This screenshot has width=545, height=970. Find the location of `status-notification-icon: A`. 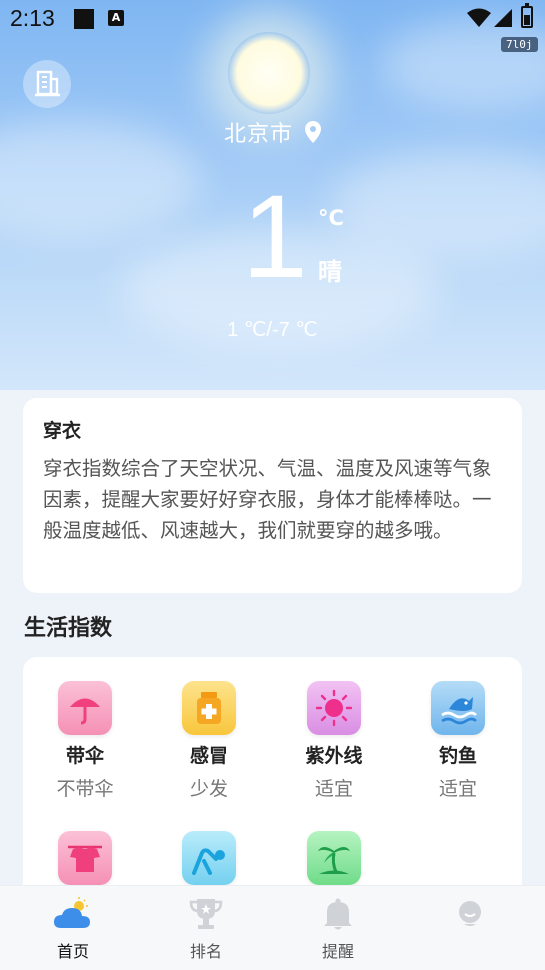

status-notification-icon: A is located at coordinates (116, 18).